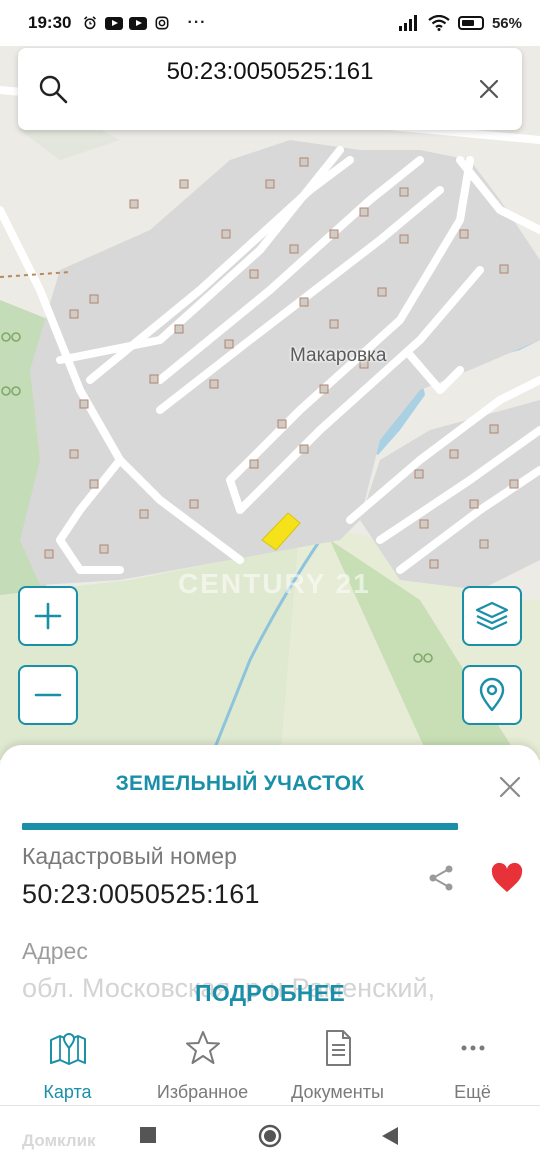 This screenshot has width=540, height=1170. I want to click on battery-icon, so click(470, 23).